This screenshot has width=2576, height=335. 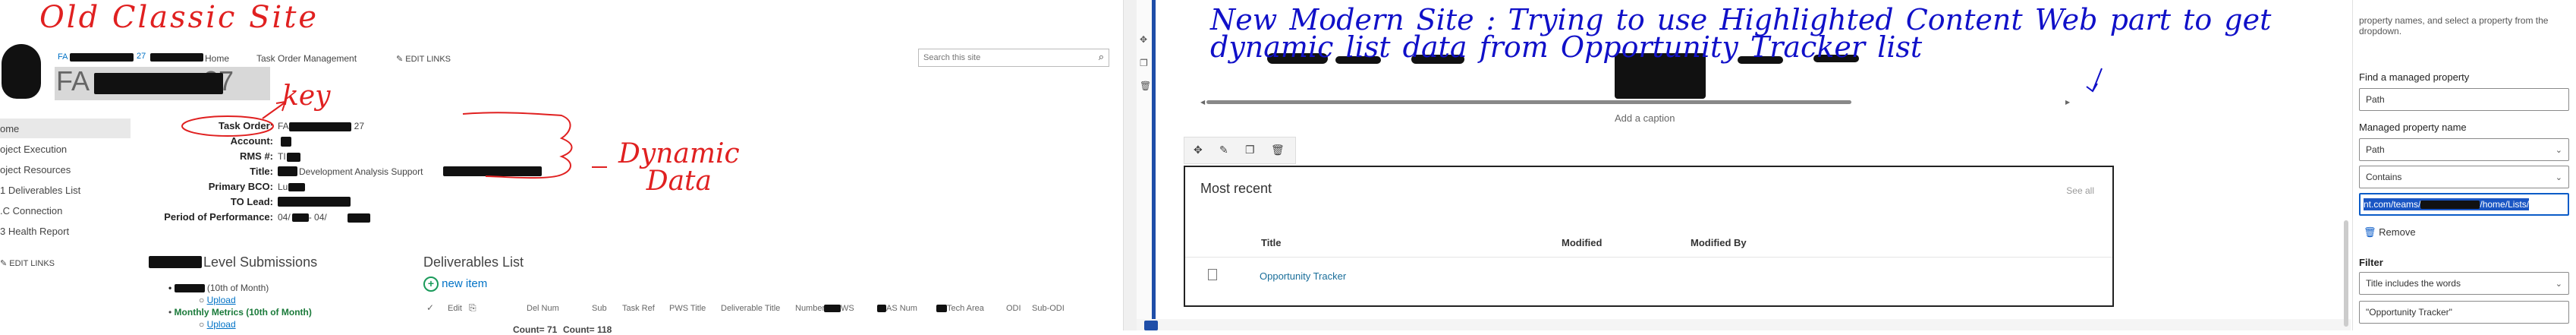 I want to click on col-deliverable-title: Deliverable Title, so click(x=750, y=308).